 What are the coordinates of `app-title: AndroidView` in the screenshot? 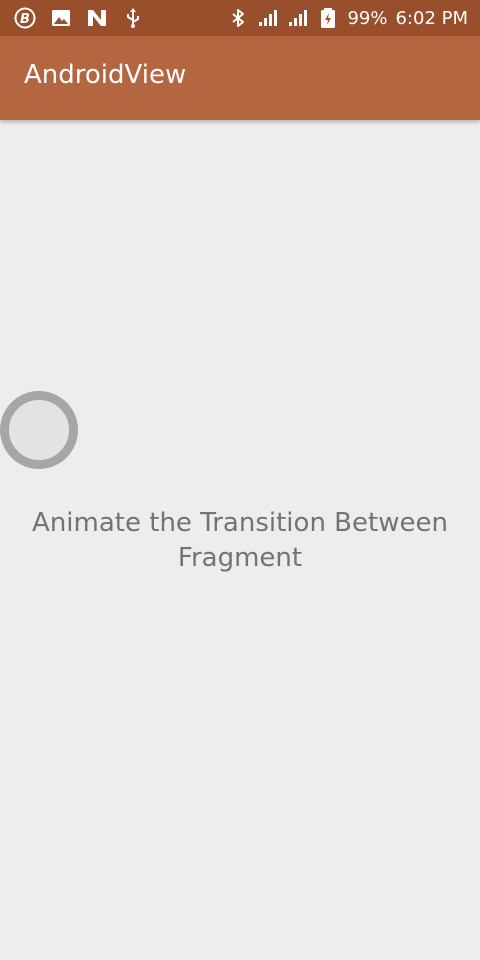 It's located at (105, 75).